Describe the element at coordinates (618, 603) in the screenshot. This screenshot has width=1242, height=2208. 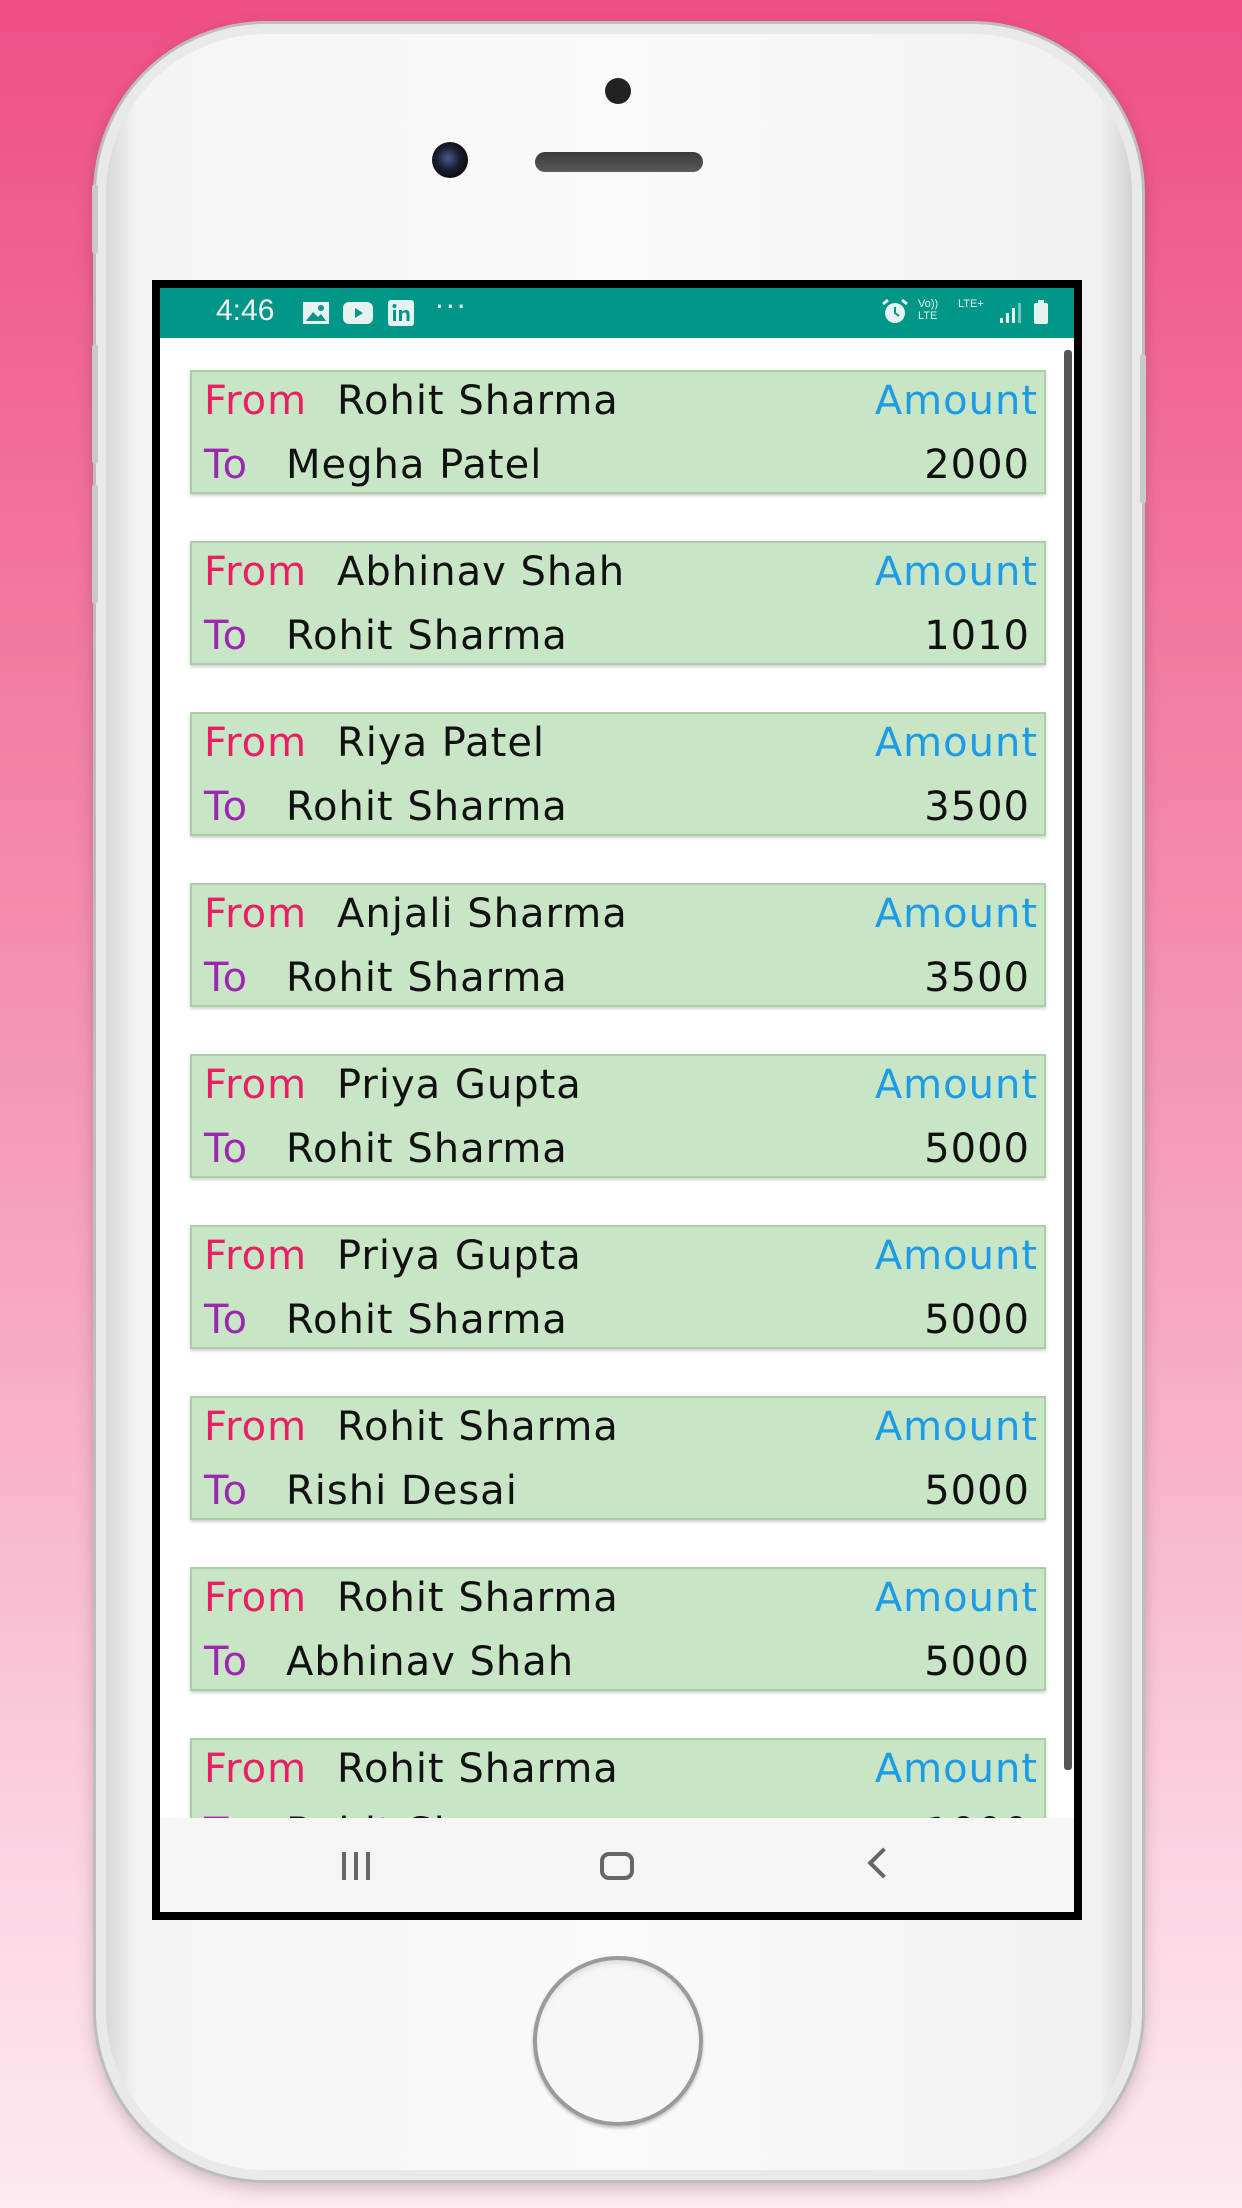
I see `transaction-card: From Abhinav Shah Amount To Rohit Sharma 1010` at that location.